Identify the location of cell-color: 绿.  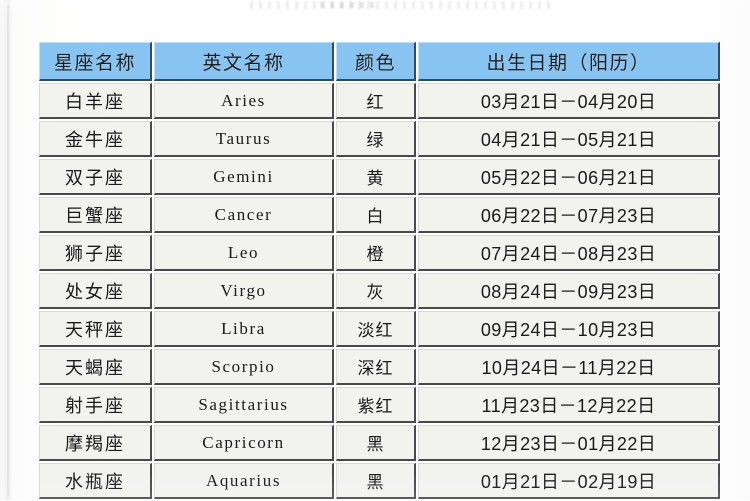
(376, 139).